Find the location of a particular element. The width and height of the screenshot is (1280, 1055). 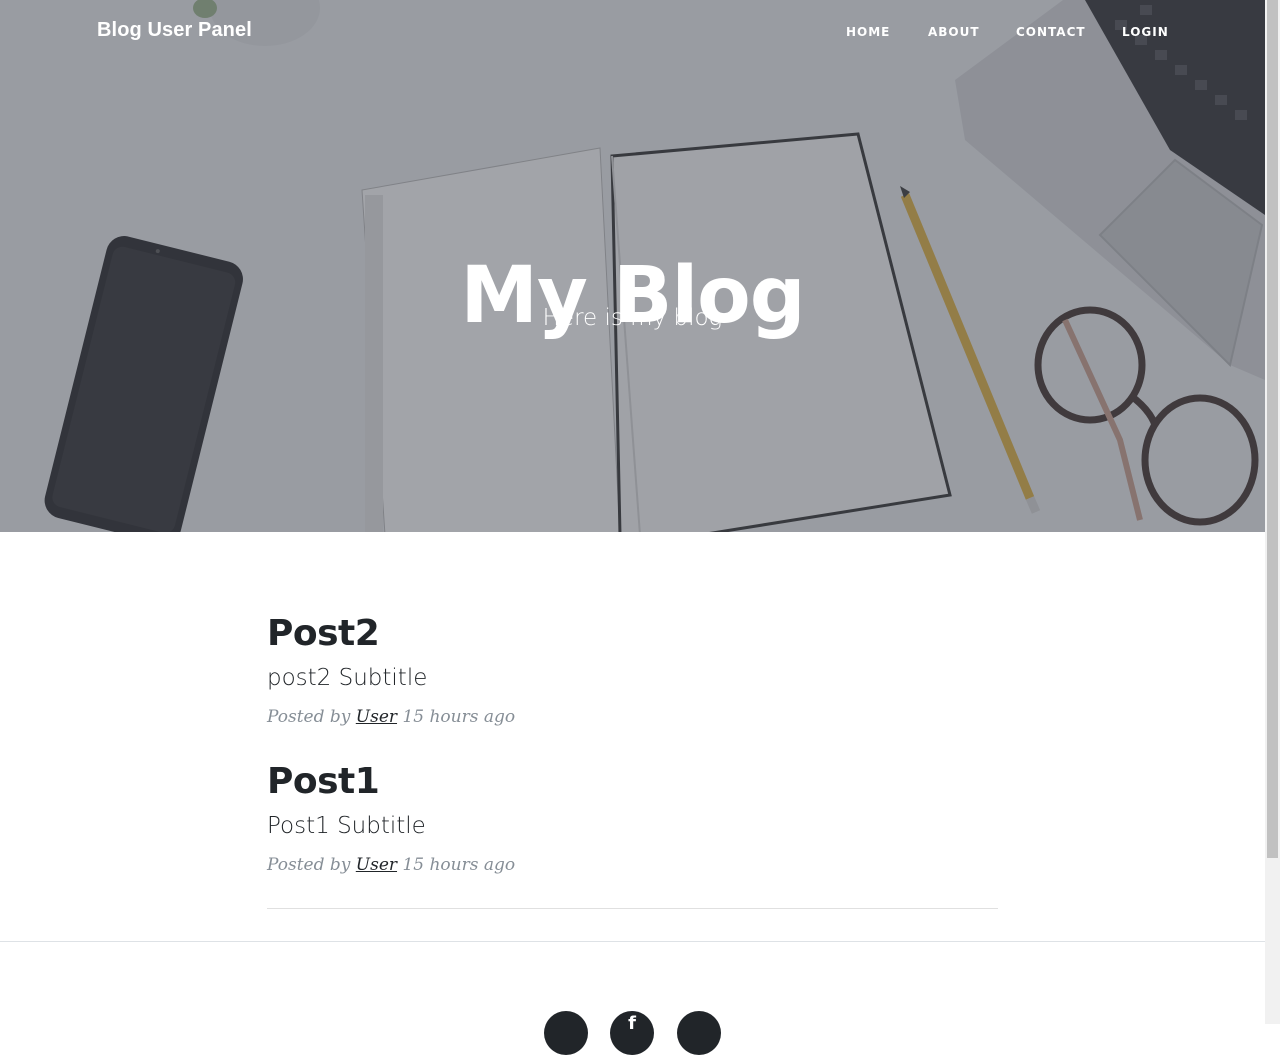

nav-about-link: ABOUT is located at coordinates (954, 32).